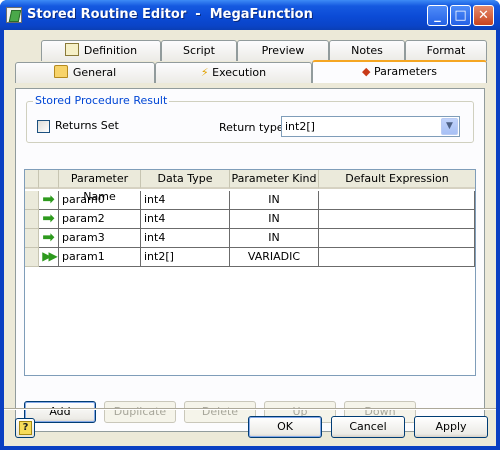  Describe the element at coordinates (397, 179) in the screenshot. I see `column-header-default-expression: Default Expression` at that location.